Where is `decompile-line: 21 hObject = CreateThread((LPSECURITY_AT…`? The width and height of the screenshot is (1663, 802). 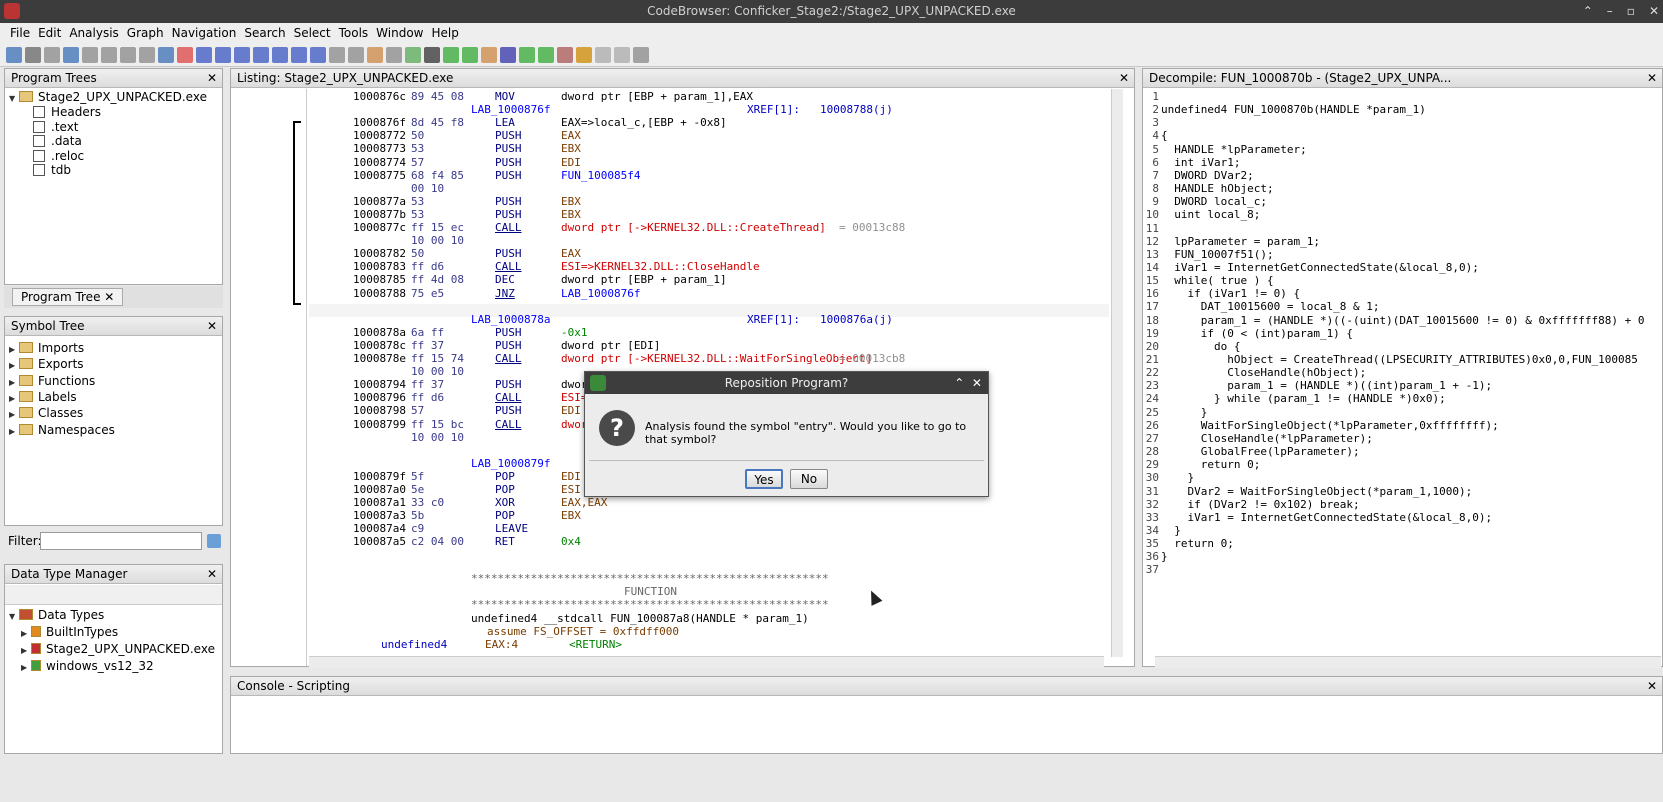 decompile-line: 21 hObject = CreateThread((LPSECURITY_AT… is located at coordinates (1402, 359).